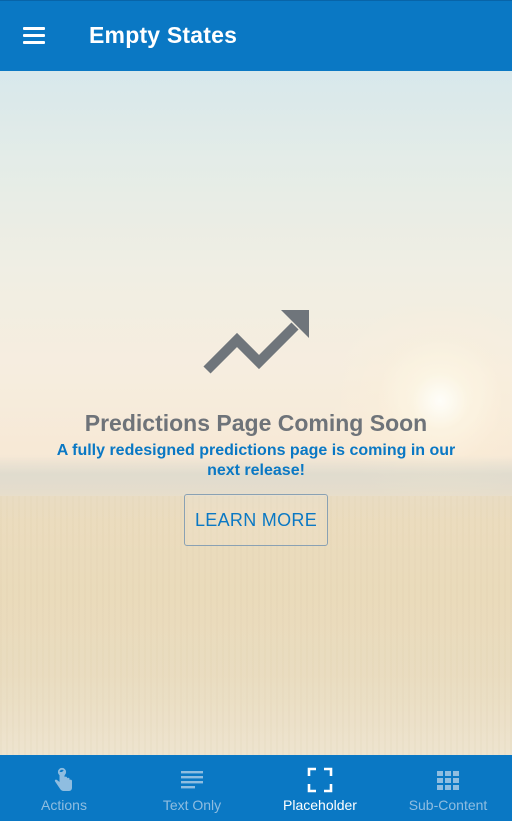 Image resolution: width=512 pixels, height=821 pixels. What do you see at coordinates (256, 423) in the screenshot?
I see `empty-state-title: Predictions Page Coming Soon` at bounding box center [256, 423].